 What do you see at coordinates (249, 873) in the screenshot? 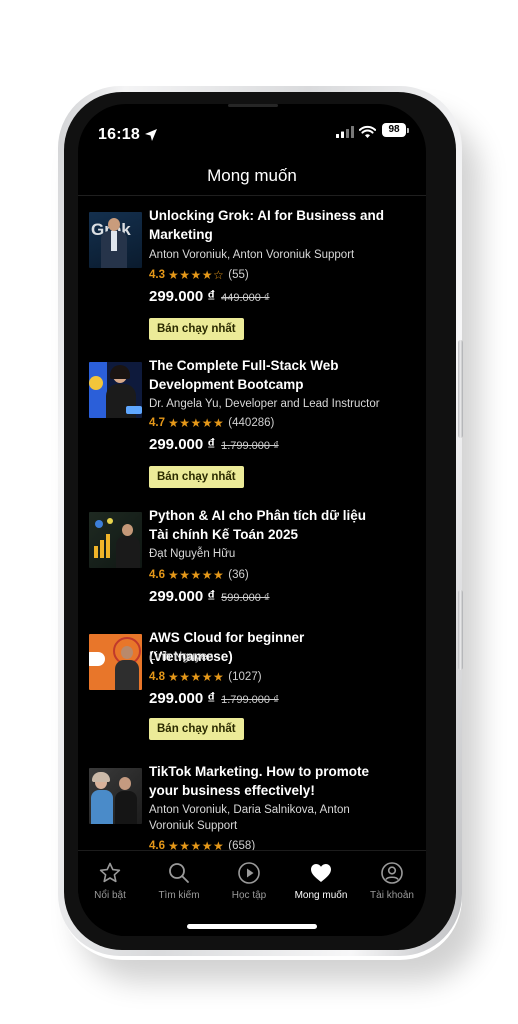
I see `play-icon` at bounding box center [249, 873].